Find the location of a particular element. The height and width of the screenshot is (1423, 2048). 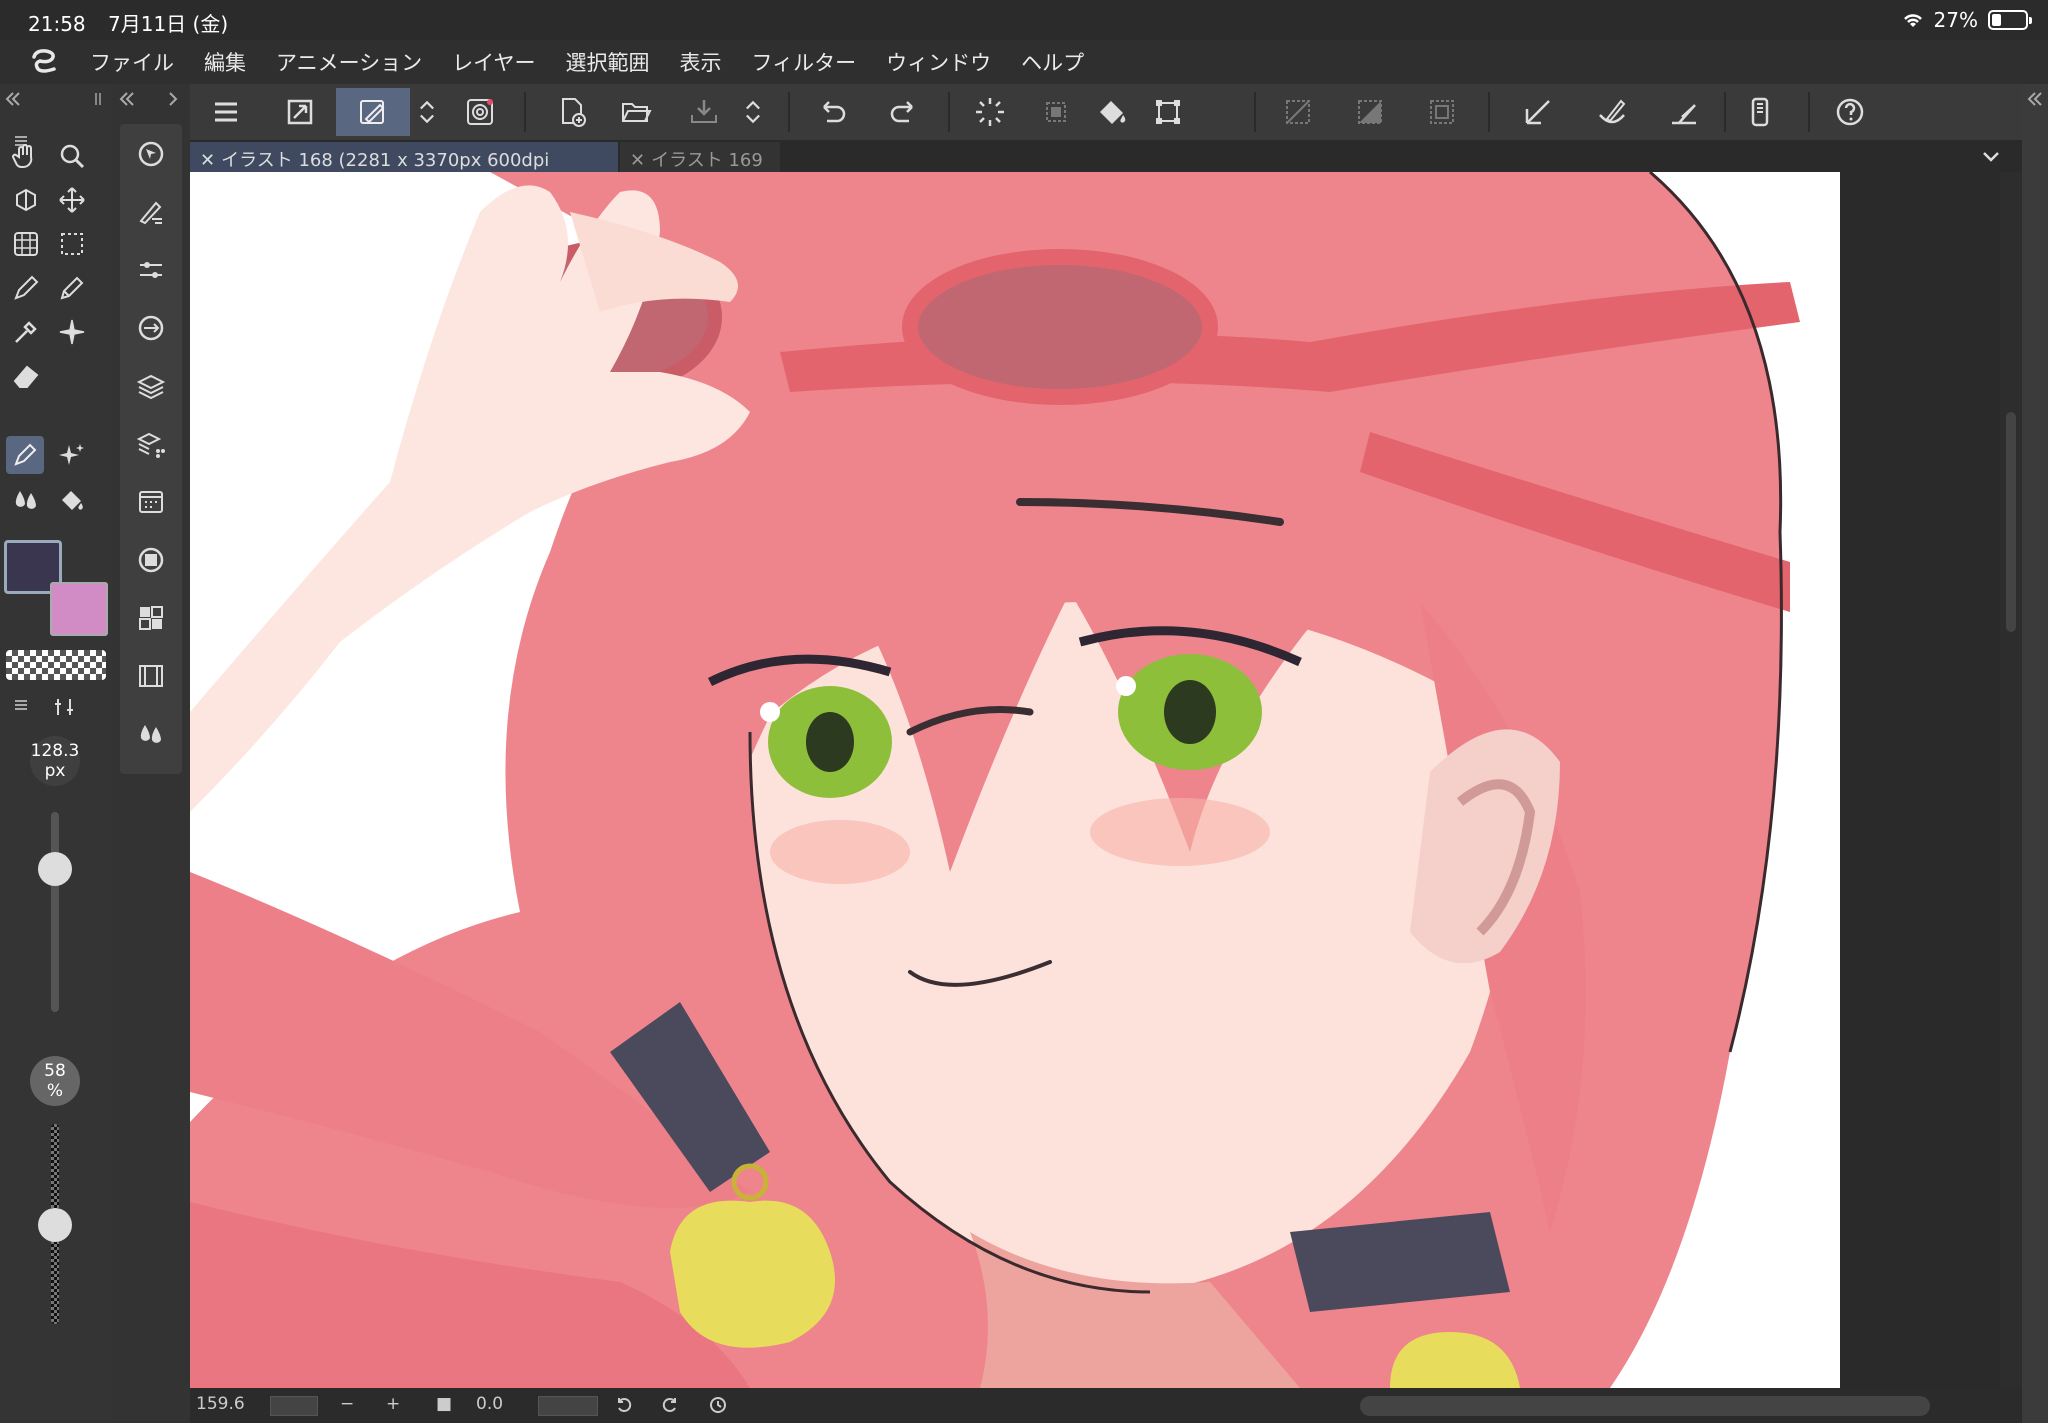

save-icon is located at coordinates (704, 112).